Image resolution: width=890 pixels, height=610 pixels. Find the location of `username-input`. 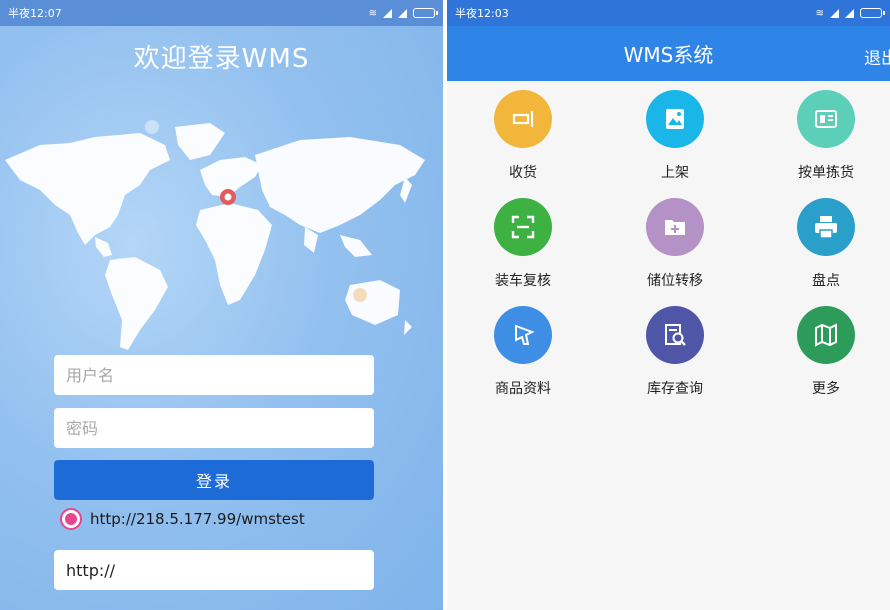

username-input is located at coordinates (214, 375).